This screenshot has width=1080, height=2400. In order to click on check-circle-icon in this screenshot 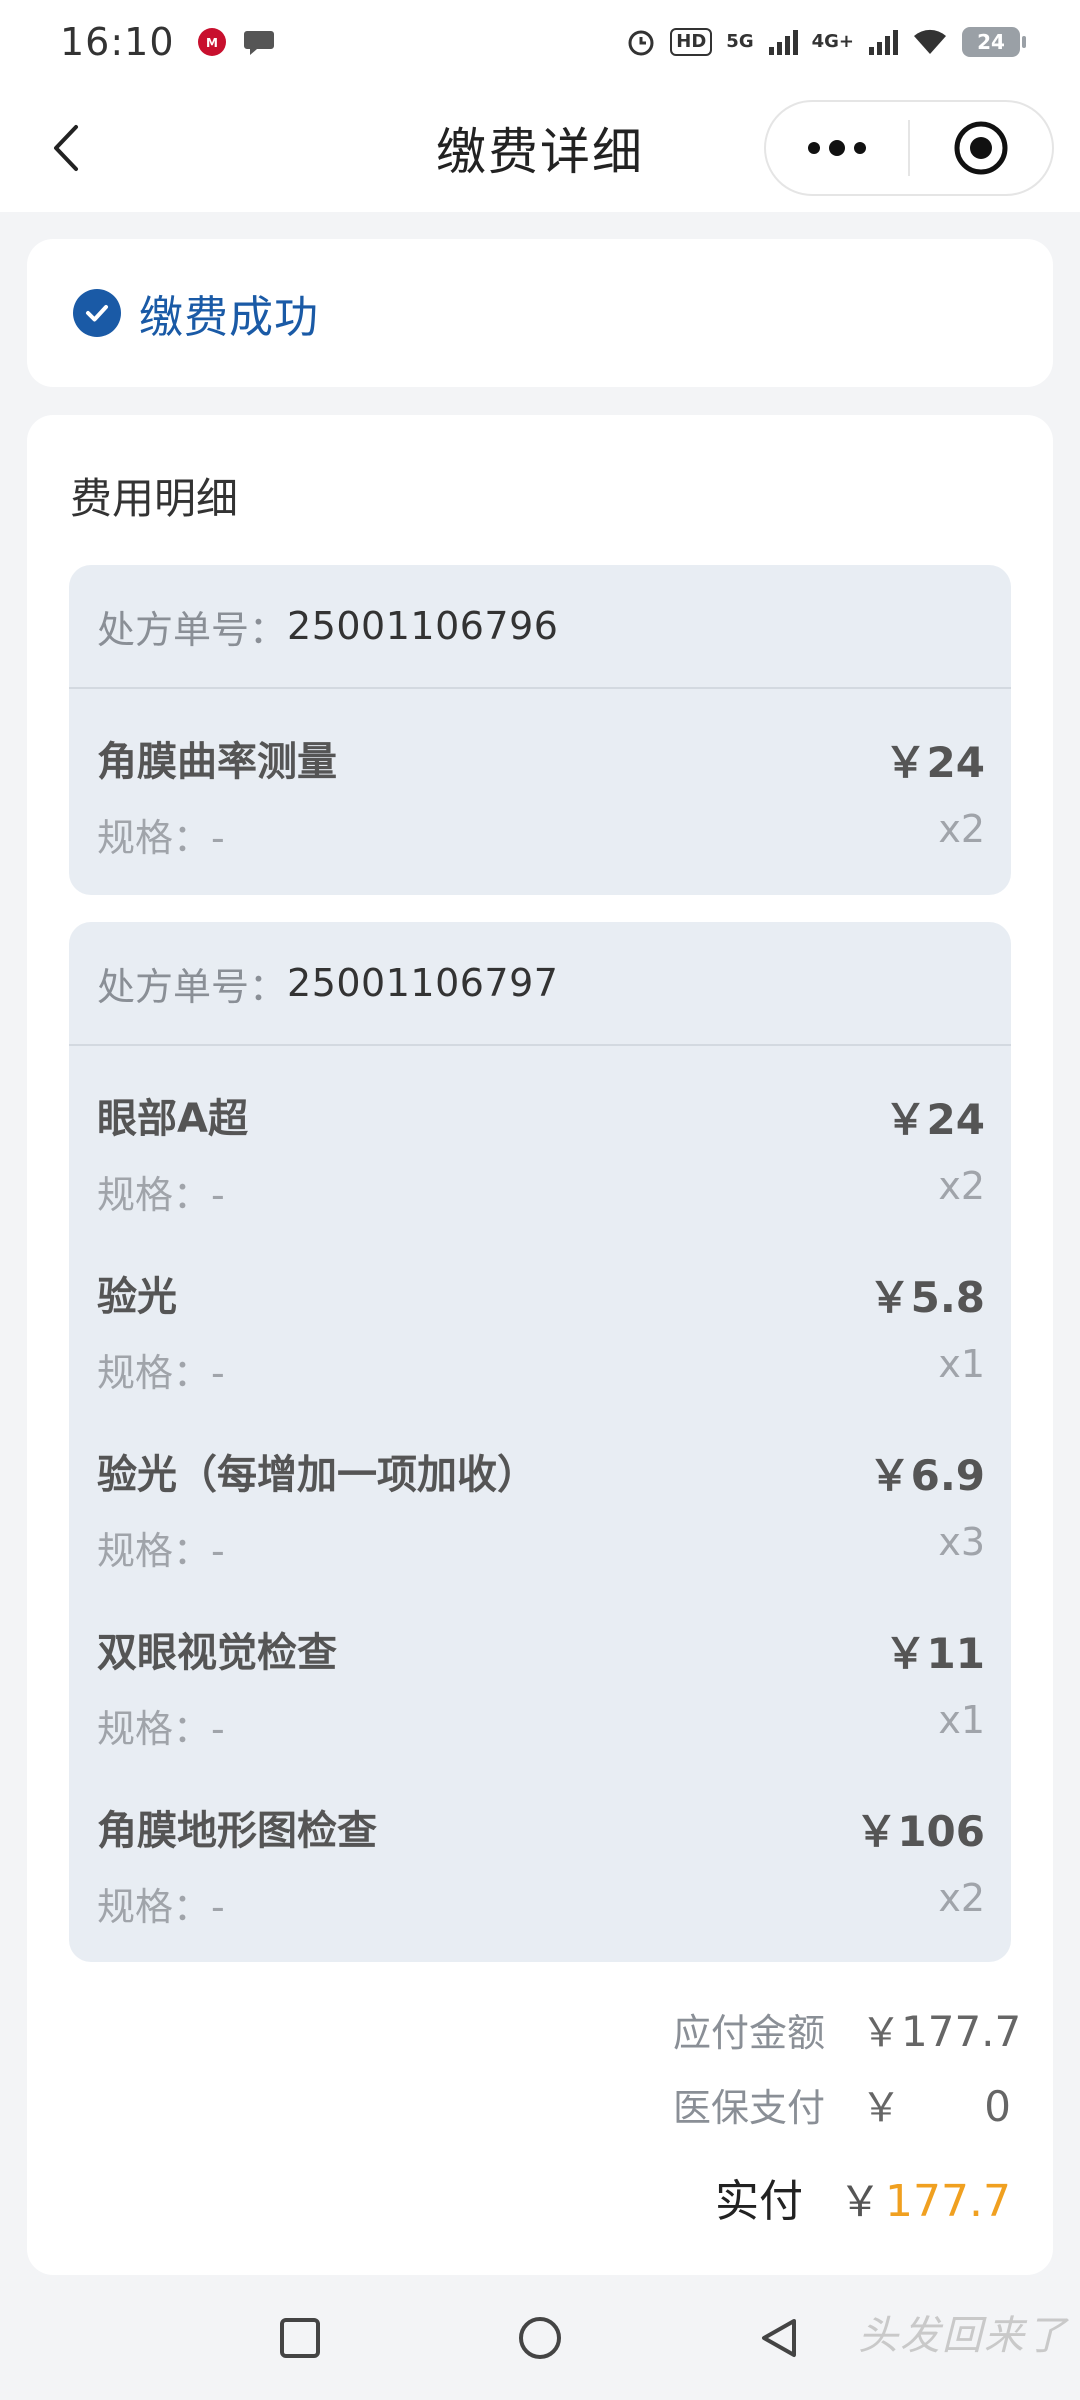, I will do `click(97, 313)`.